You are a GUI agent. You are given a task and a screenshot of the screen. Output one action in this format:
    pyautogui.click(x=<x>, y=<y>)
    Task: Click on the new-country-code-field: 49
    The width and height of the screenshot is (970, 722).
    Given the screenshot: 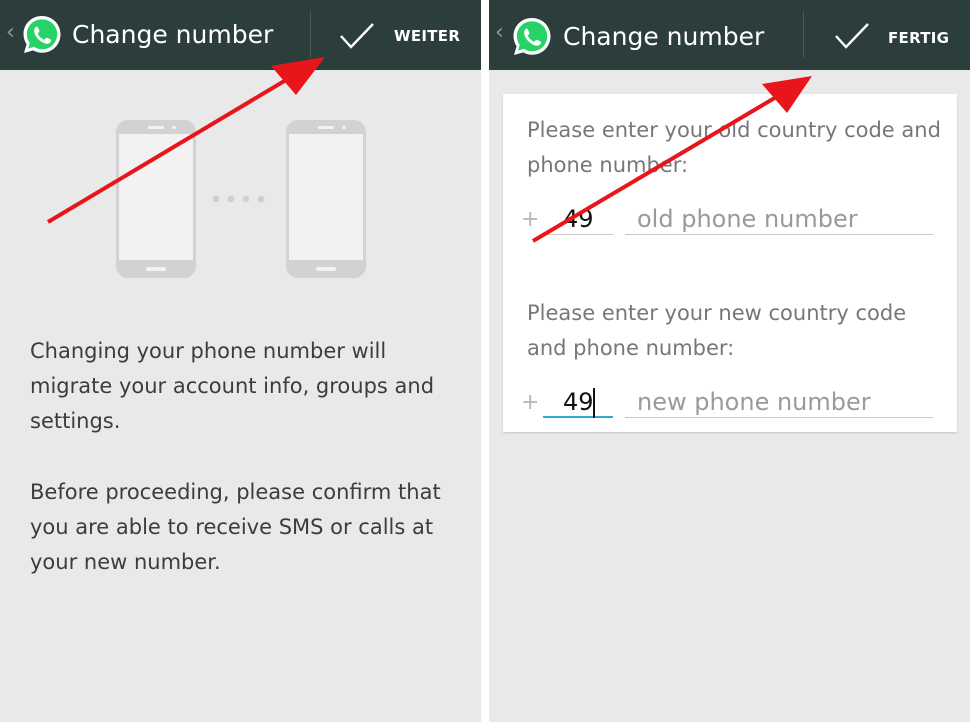 What is the action you would take?
    pyautogui.click(x=578, y=402)
    